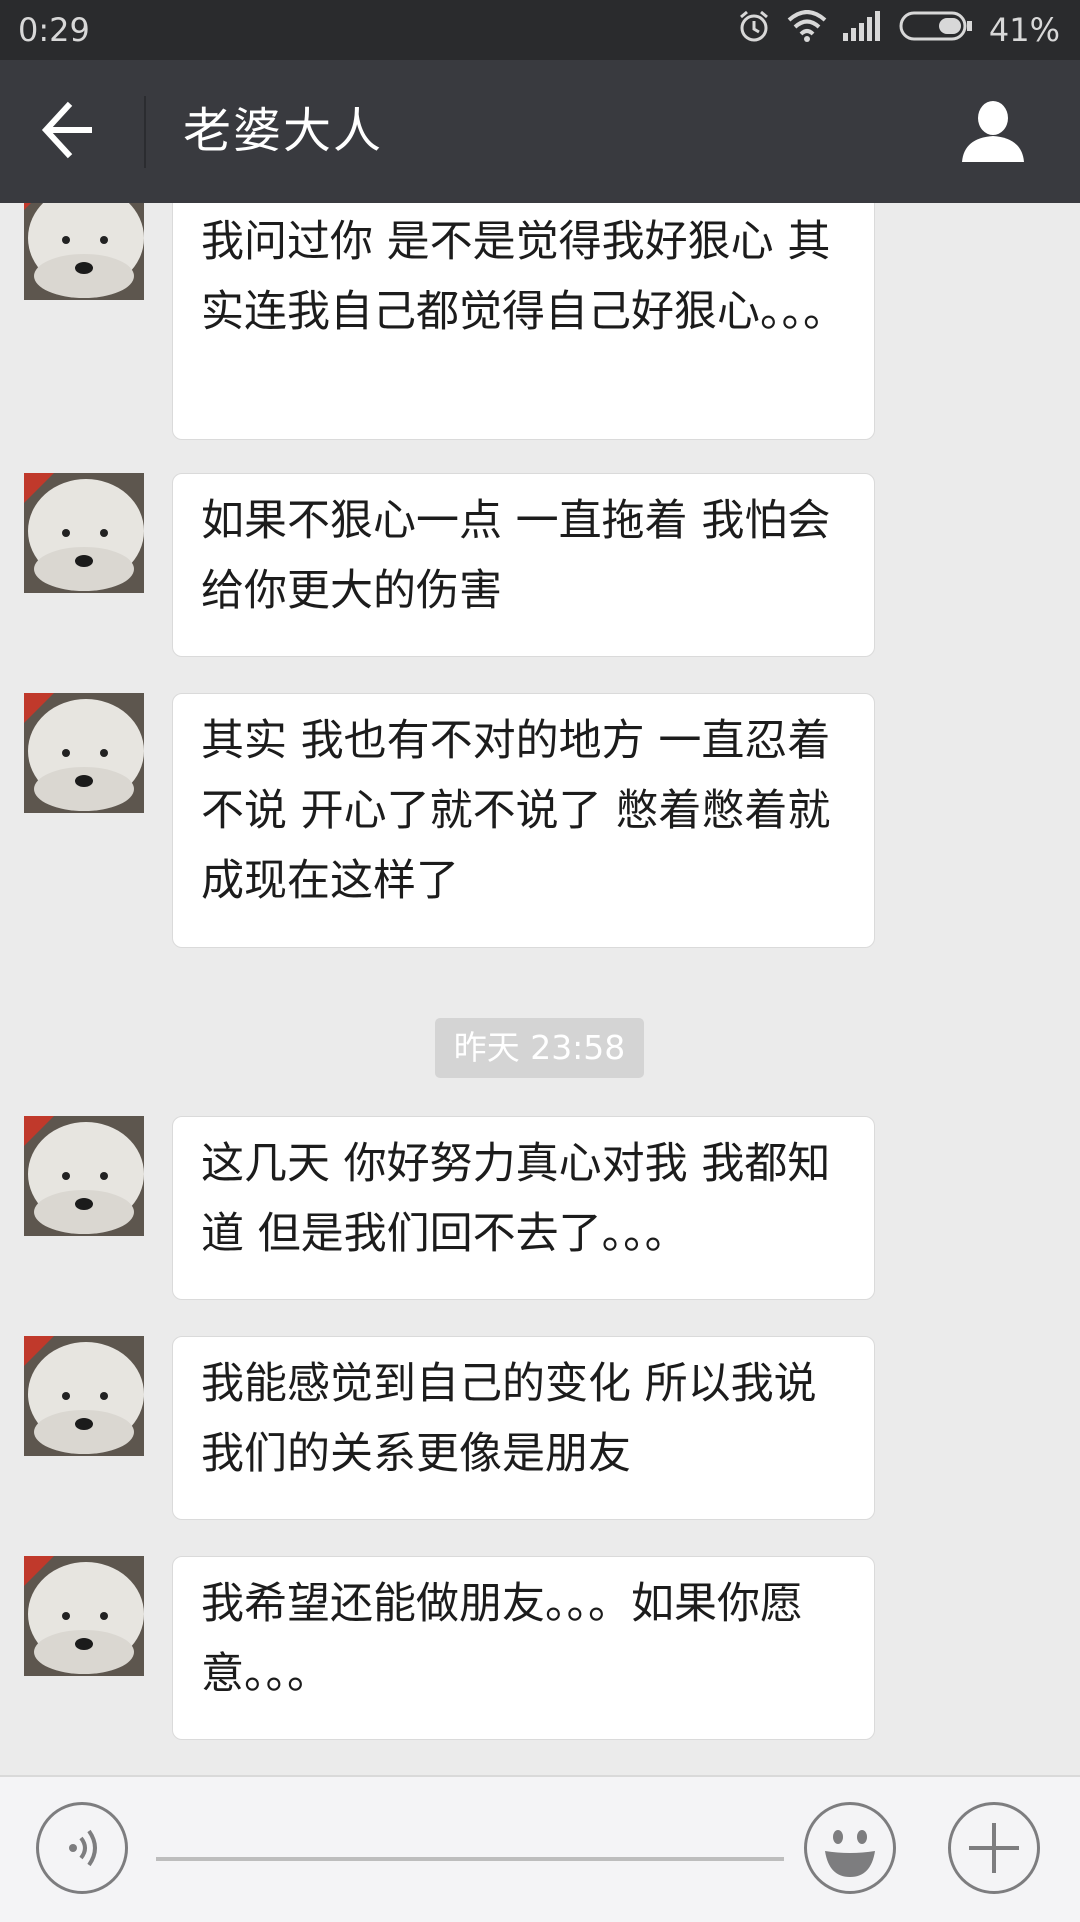 This screenshot has height=1922, width=1080. I want to click on back-button, so click(73, 132).